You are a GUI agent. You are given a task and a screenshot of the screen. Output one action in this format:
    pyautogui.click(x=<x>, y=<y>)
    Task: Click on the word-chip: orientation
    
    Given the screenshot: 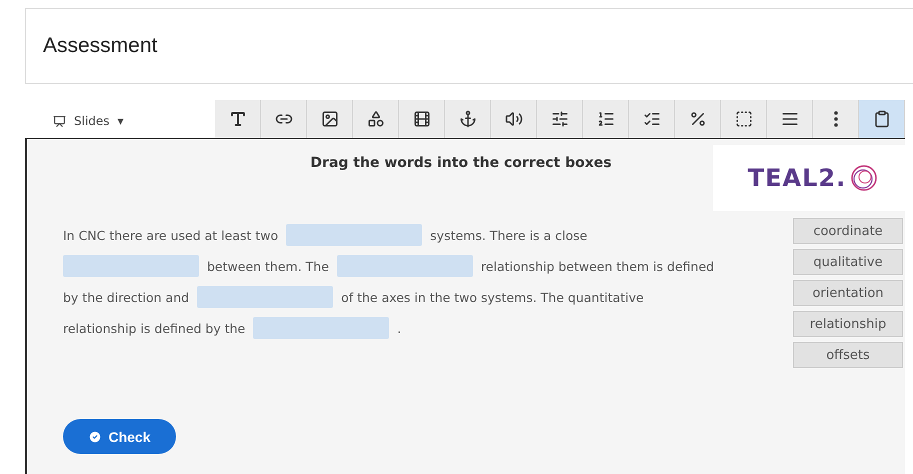 What is the action you would take?
    pyautogui.click(x=848, y=293)
    